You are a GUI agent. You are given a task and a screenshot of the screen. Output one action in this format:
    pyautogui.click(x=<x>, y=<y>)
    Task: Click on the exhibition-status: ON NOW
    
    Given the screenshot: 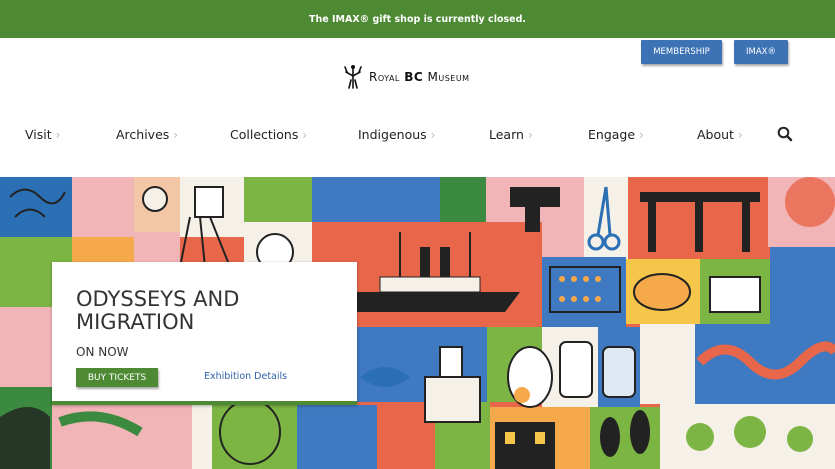 What is the action you would take?
    pyautogui.click(x=102, y=352)
    